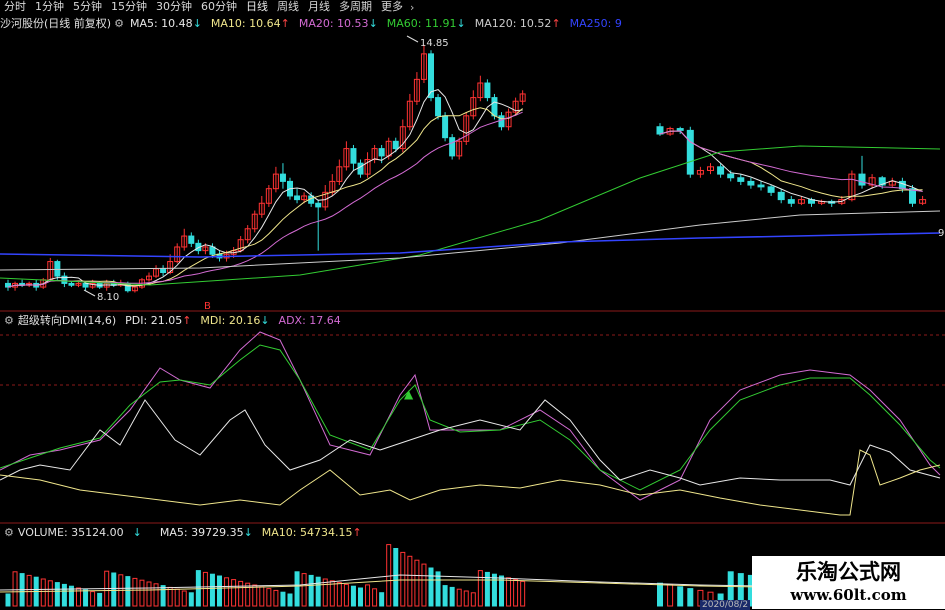 This screenshot has height=610, width=945. What do you see at coordinates (470, 245) in the screenshot?
I see `ma250-line` at bounding box center [470, 245].